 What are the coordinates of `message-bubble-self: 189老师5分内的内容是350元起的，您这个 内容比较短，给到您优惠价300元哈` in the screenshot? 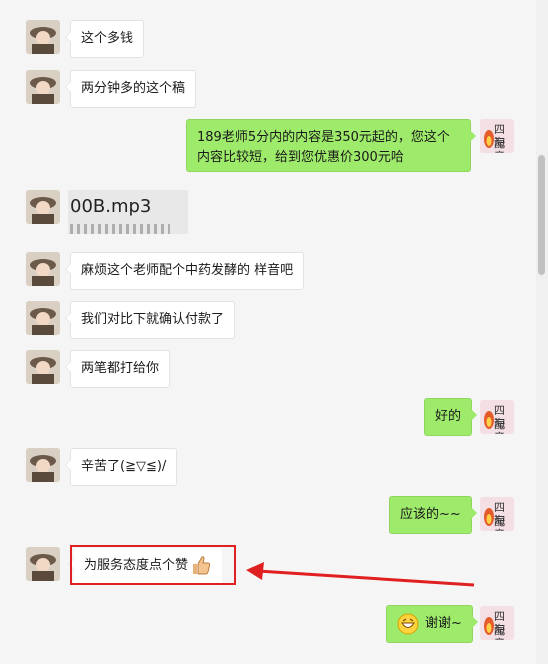 It's located at (331, 145).